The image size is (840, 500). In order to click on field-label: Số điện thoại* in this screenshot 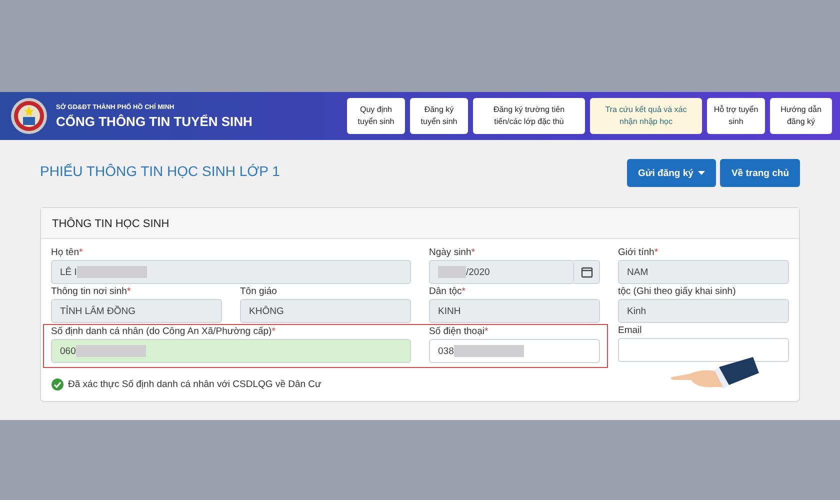, I will do `click(459, 331)`.